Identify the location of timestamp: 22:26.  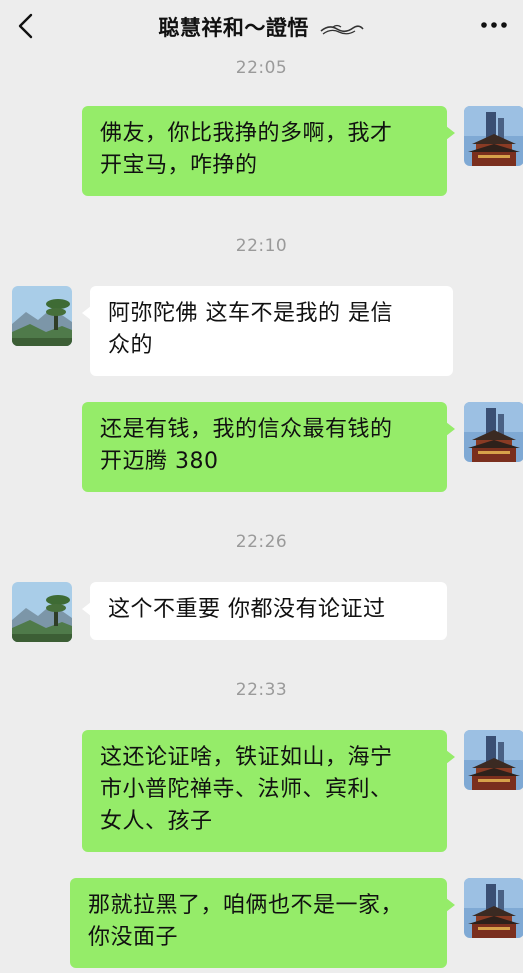
(261, 542).